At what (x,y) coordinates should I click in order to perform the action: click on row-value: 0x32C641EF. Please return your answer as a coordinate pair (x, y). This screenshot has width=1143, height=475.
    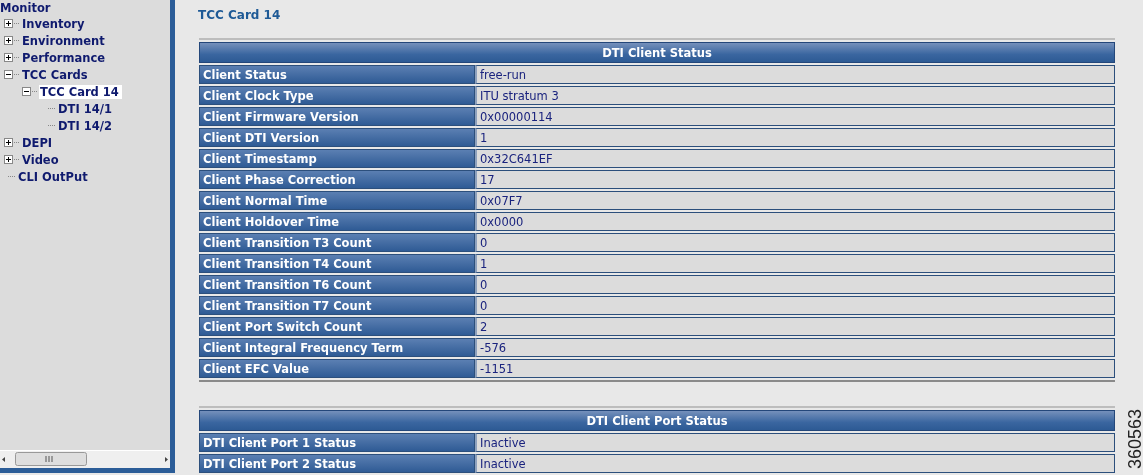
    Looking at the image, I should click on (795, 158).